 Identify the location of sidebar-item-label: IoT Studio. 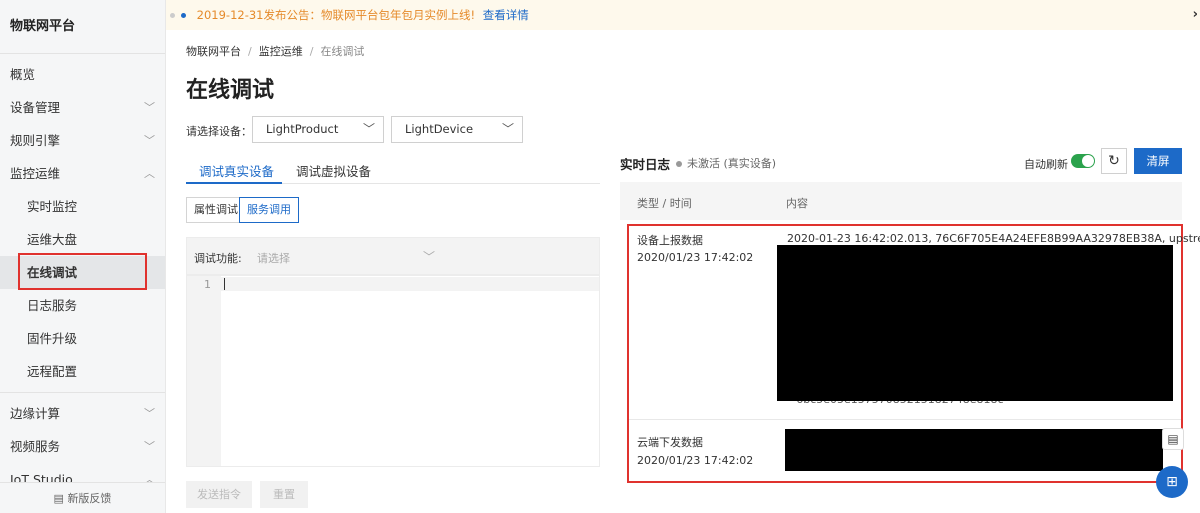
(41, 477).